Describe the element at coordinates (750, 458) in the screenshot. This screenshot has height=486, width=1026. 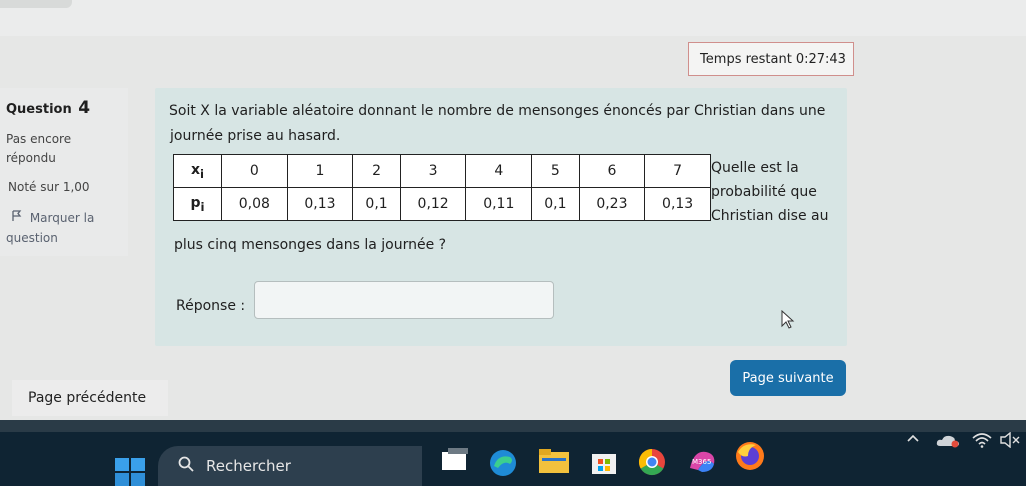
I see `firefox-browser-icon` at that location.